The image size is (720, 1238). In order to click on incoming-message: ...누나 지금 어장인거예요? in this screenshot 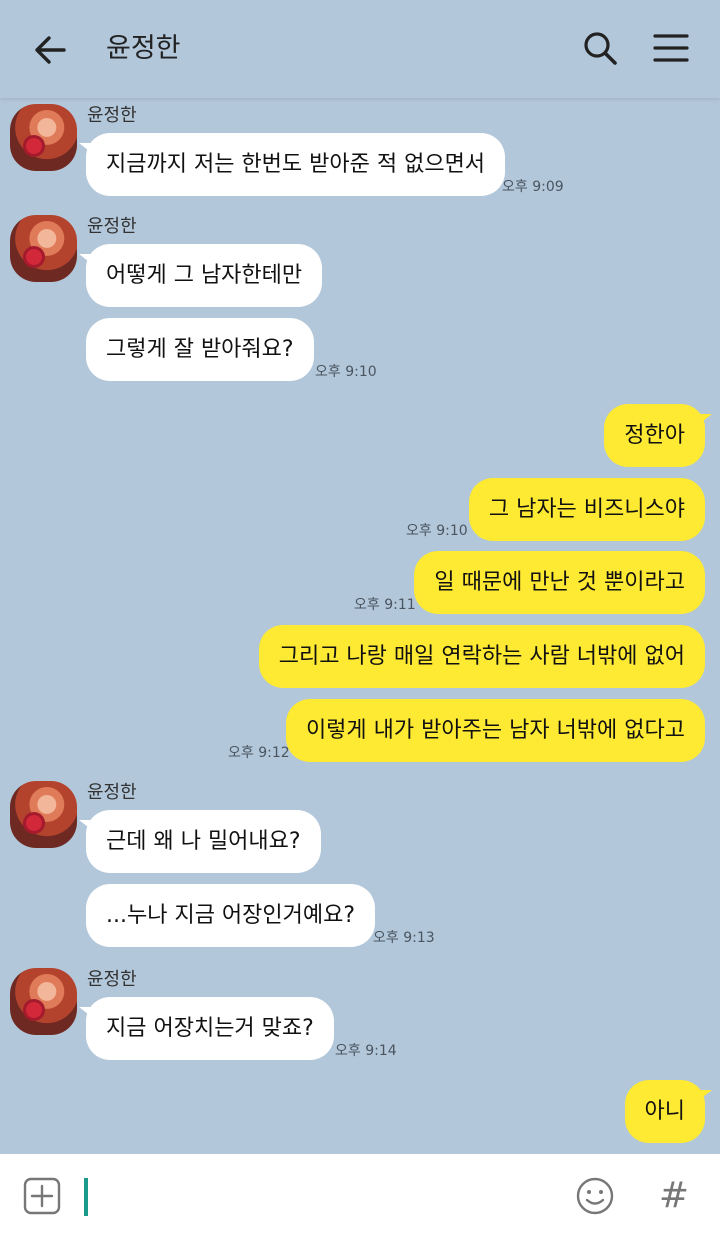, I will do `click(231, 915)`.